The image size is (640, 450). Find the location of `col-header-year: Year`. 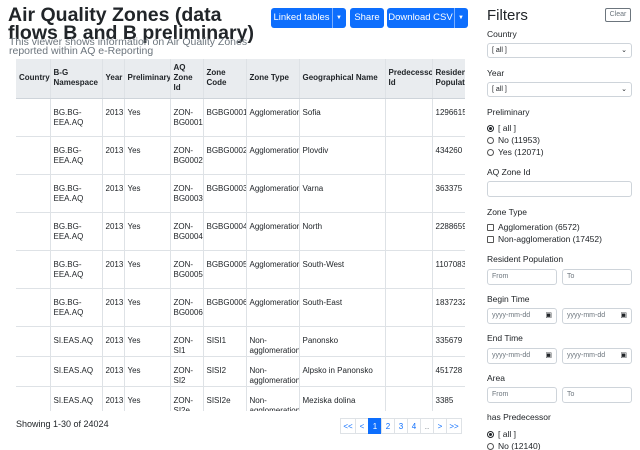

col-header-year: Year is located at coordinates (113, 79).